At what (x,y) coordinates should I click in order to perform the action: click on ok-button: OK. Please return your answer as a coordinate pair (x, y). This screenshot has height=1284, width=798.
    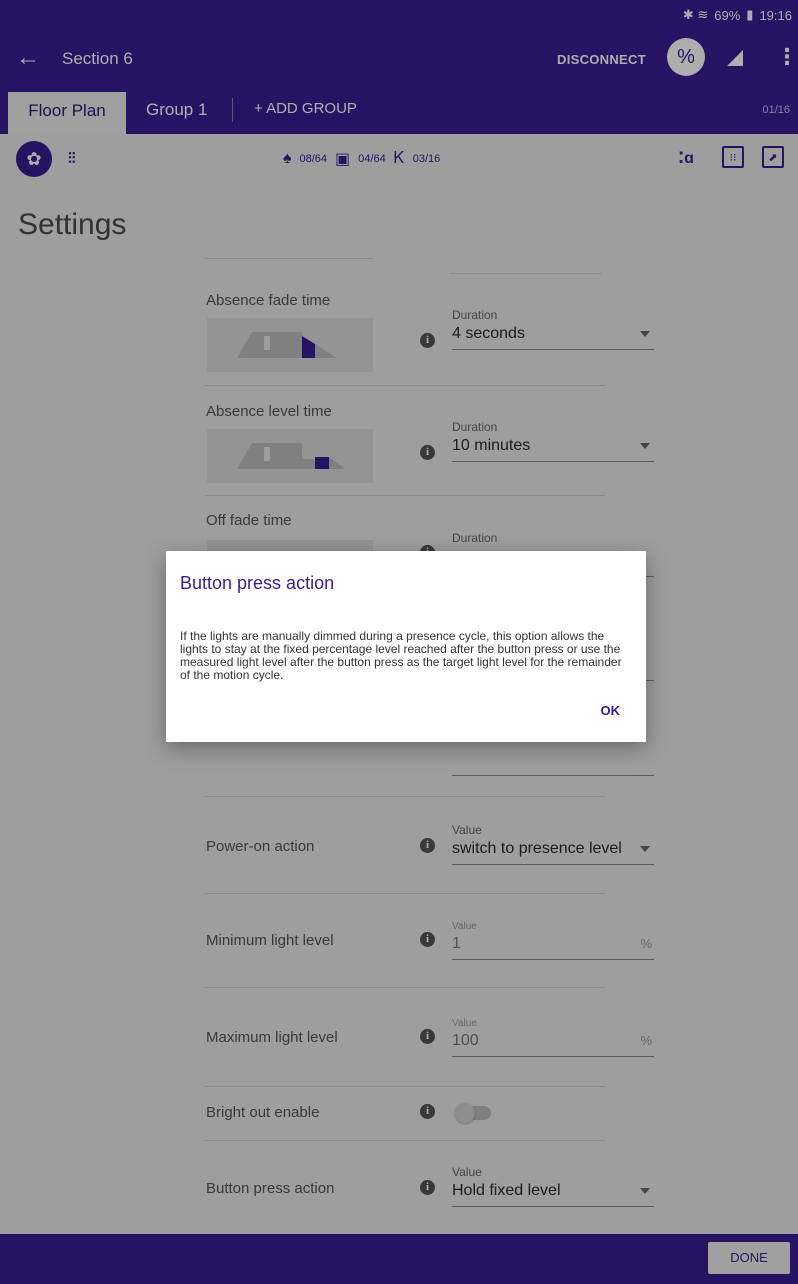
    Looking at the image, I should click on (611, 710).